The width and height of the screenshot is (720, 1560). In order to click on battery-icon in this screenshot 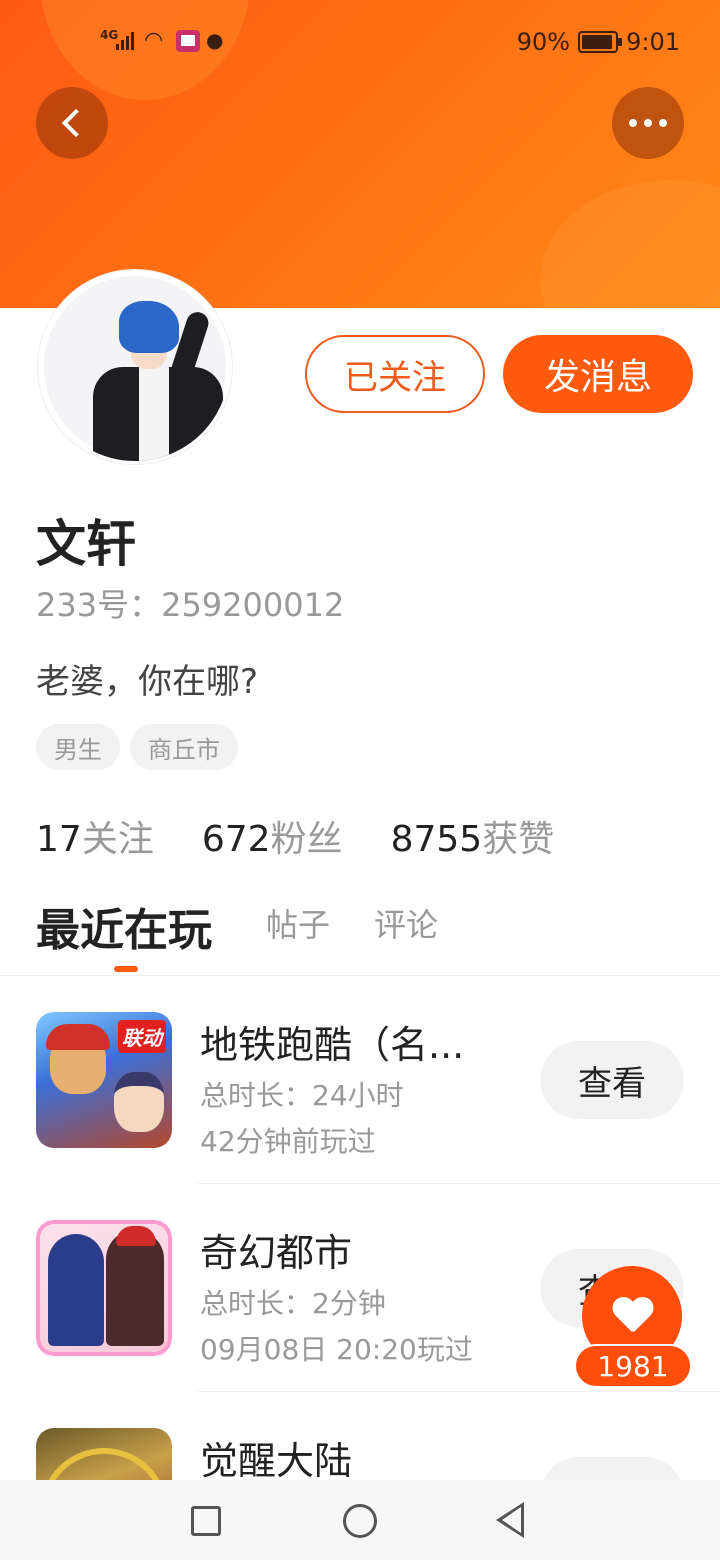, I will do `click(600, 42)`.